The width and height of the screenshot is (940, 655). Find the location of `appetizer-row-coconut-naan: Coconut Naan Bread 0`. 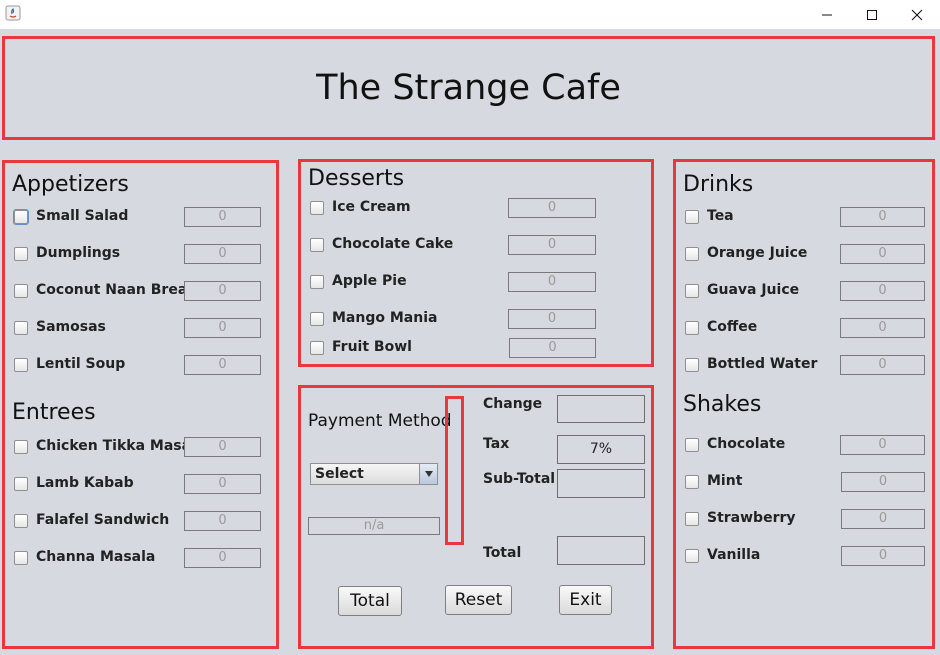

appetizer-row-coconut-naan: Coconut Naan Bread 0 is located at coordinates (138, 291).